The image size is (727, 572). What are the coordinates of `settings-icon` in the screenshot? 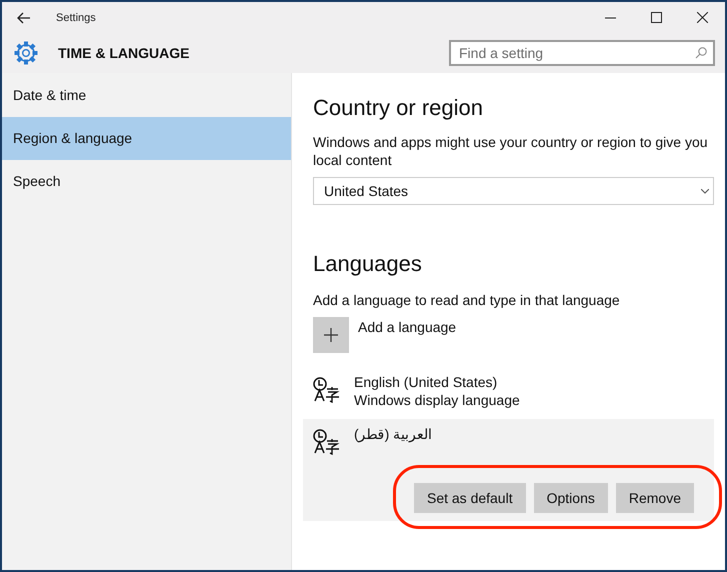 It's located at (26, 53).